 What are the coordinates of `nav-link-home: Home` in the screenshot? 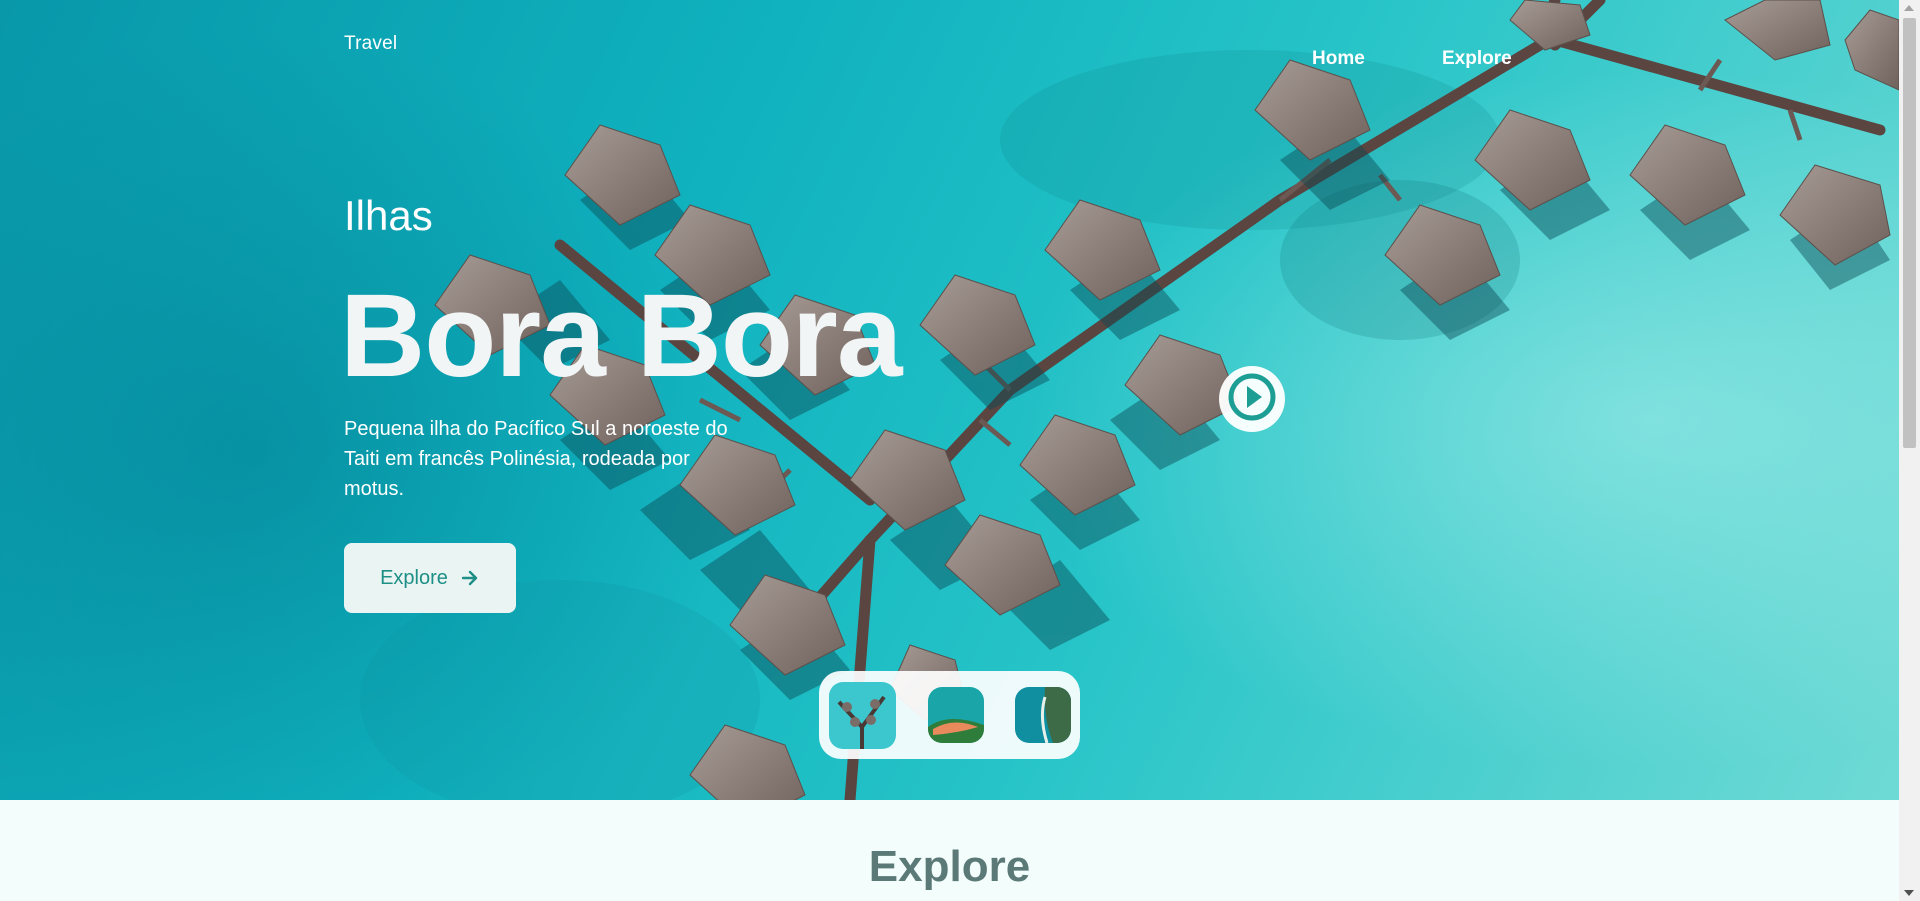 It's located at (1338, 59).